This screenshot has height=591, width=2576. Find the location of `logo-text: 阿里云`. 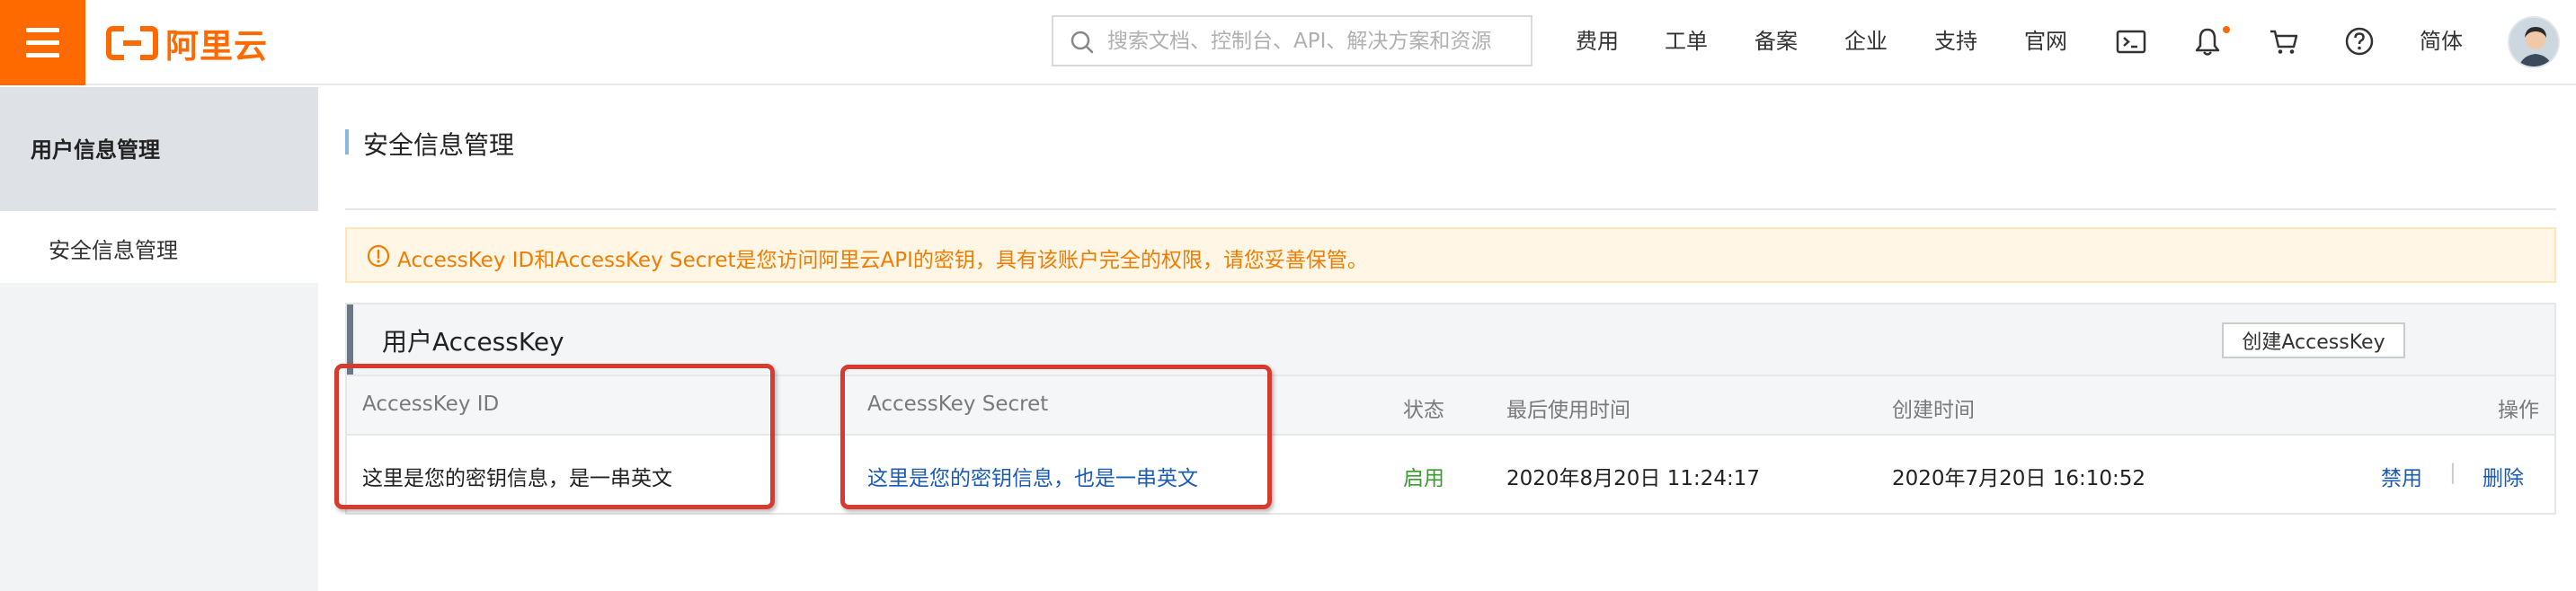

logo-text: 阿里云 is located at coordinates (216, 46).